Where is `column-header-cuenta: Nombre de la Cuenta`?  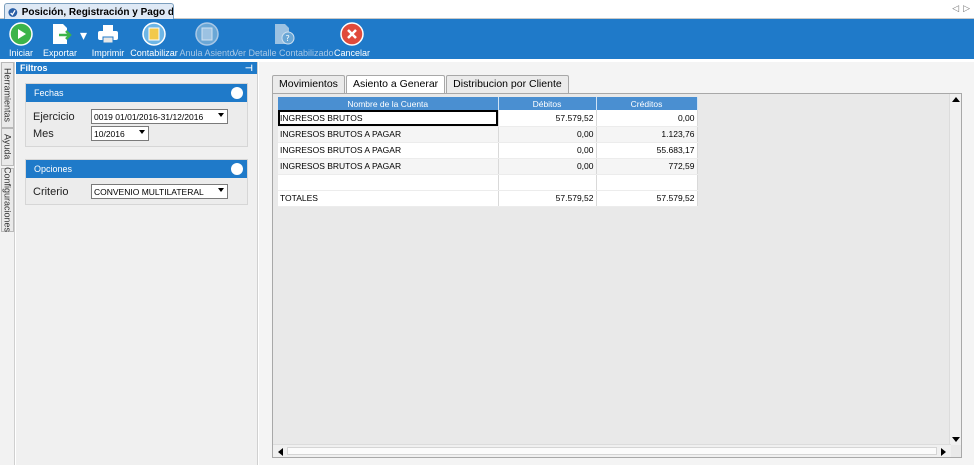 column-header-cuenta: Nombre de la Cuenta is located at coordinates (388, 103).